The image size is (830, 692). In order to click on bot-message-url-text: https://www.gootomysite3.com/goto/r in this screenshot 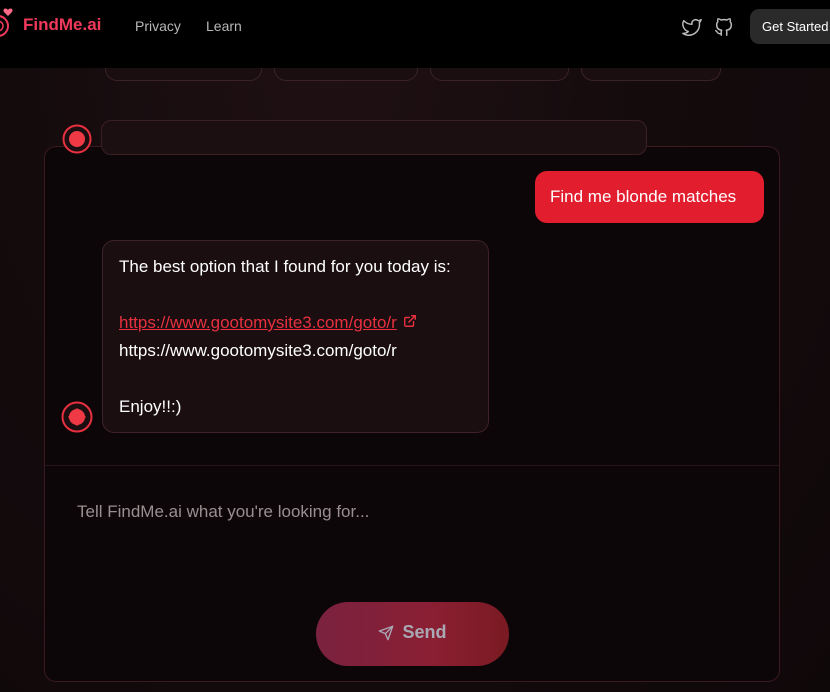, I will do `click(258, 350)`.